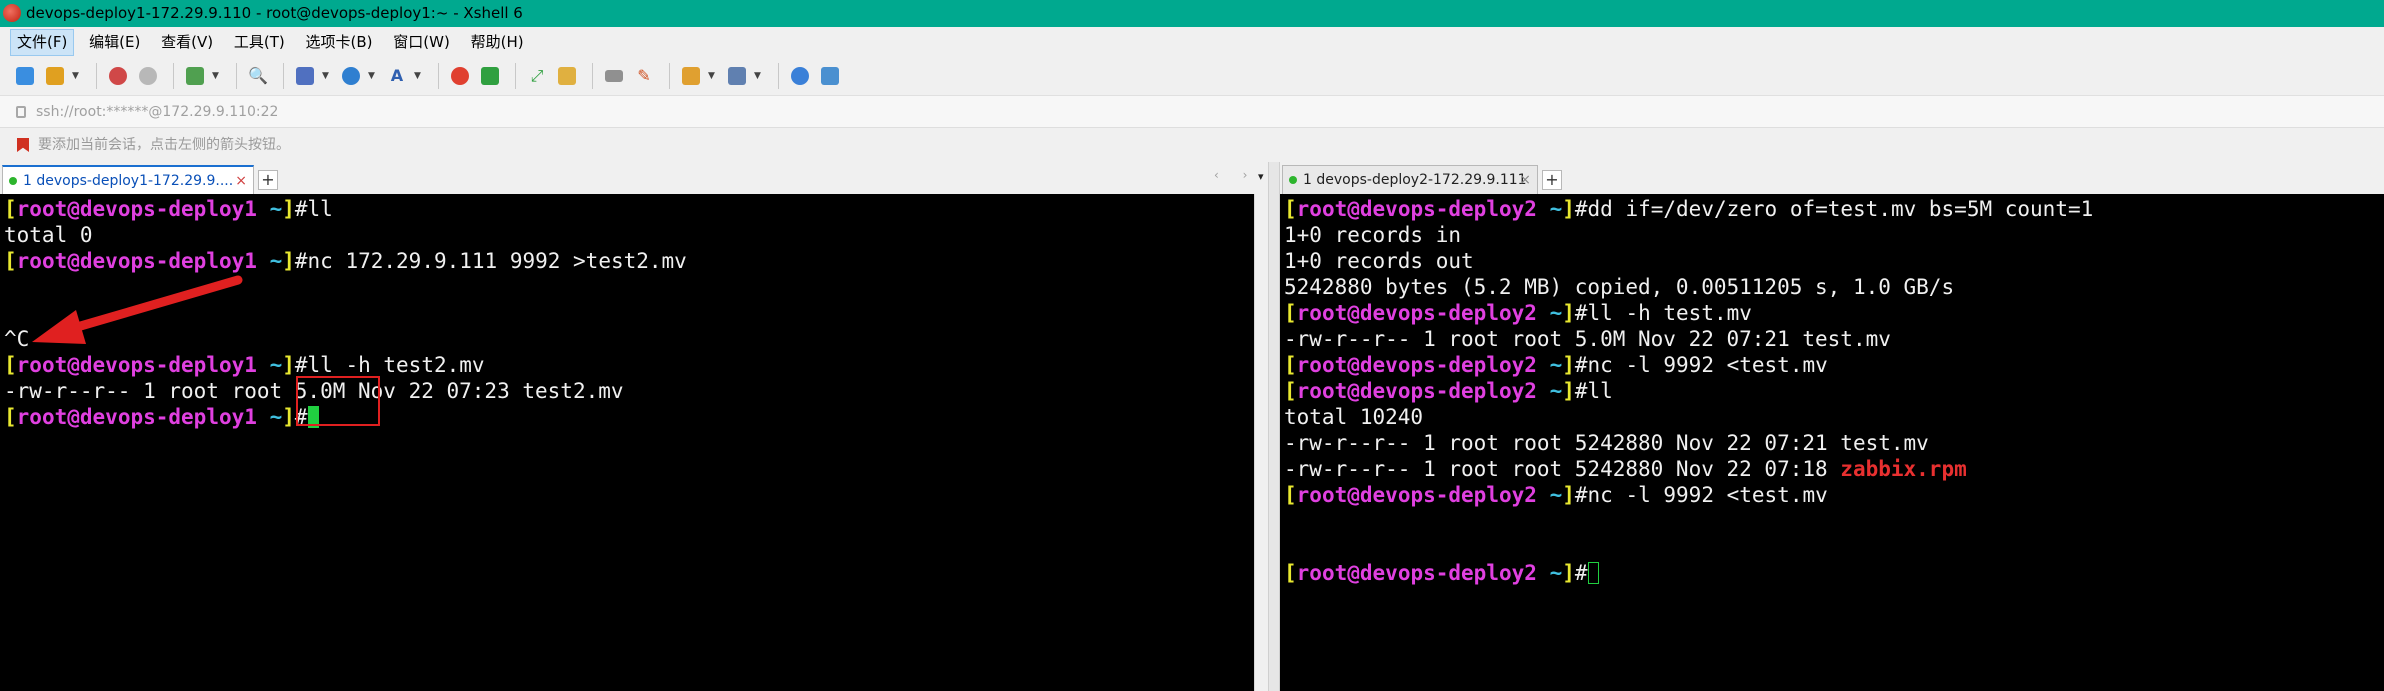  I want to click on help-icon, so click(800, 76).